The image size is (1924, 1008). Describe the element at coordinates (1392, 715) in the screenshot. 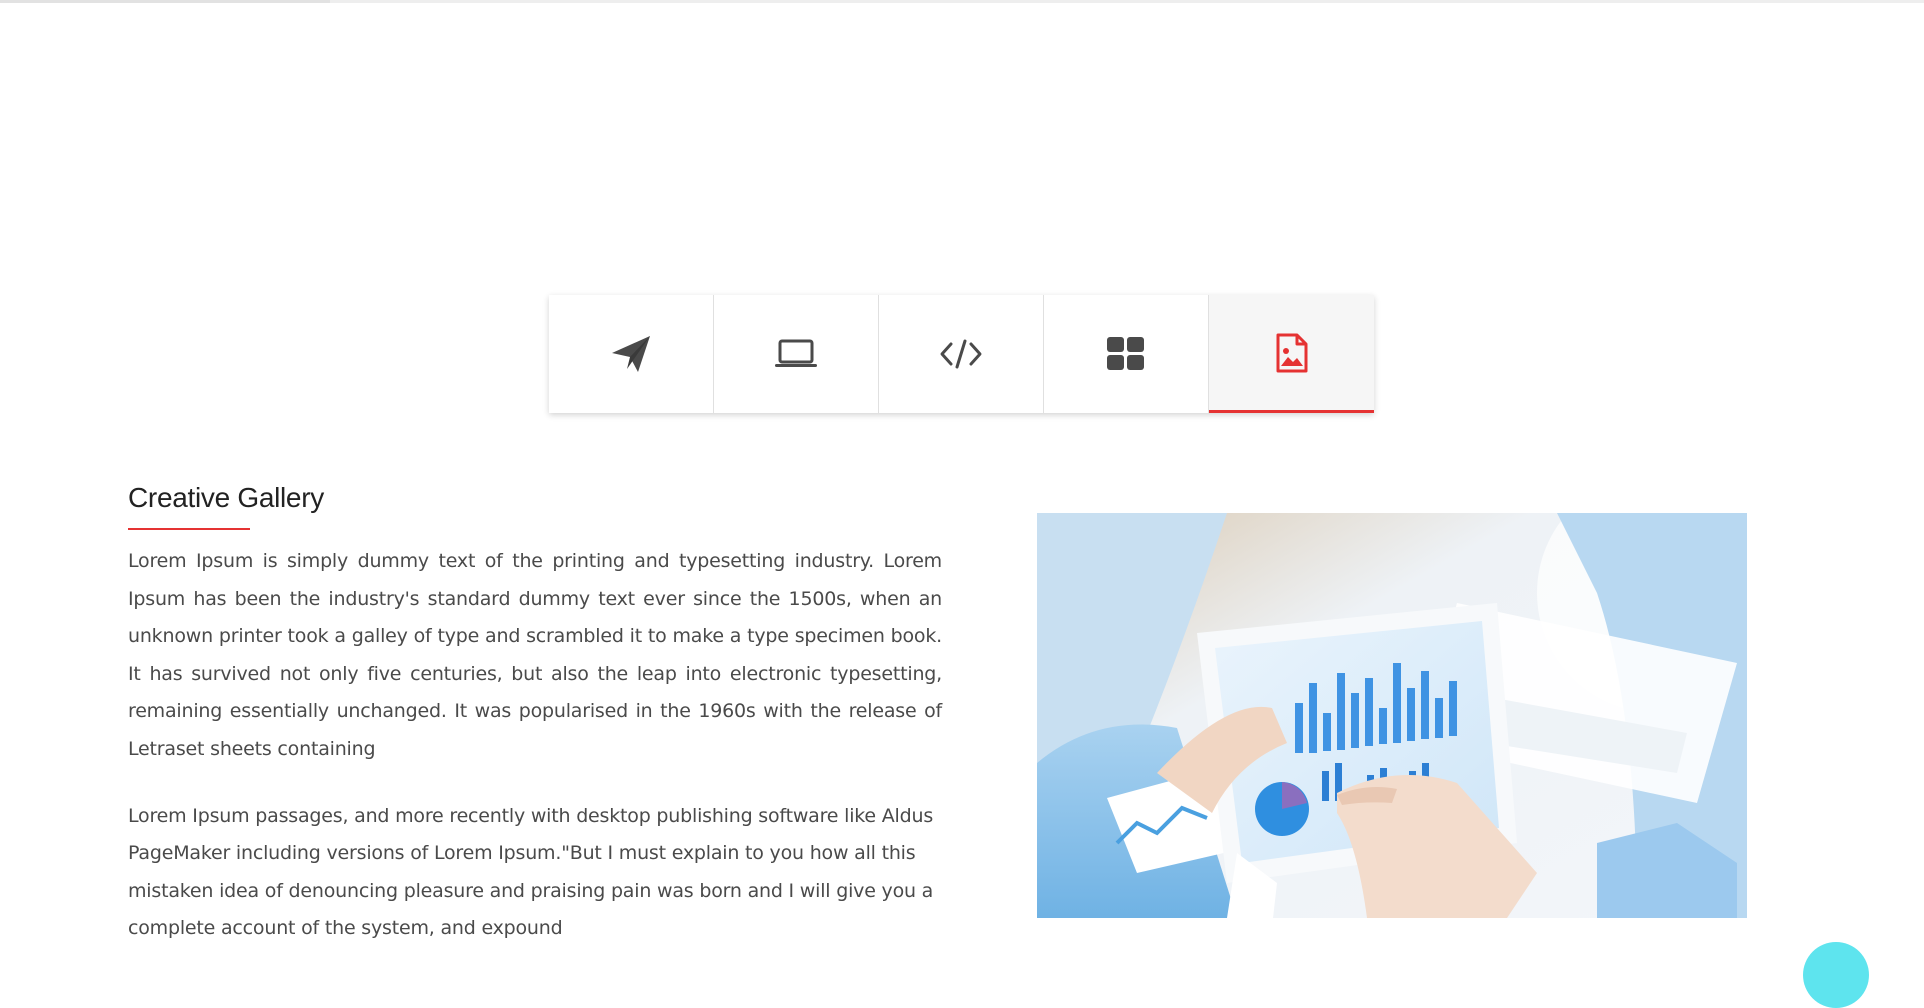

I see `gallery-image` at that location.